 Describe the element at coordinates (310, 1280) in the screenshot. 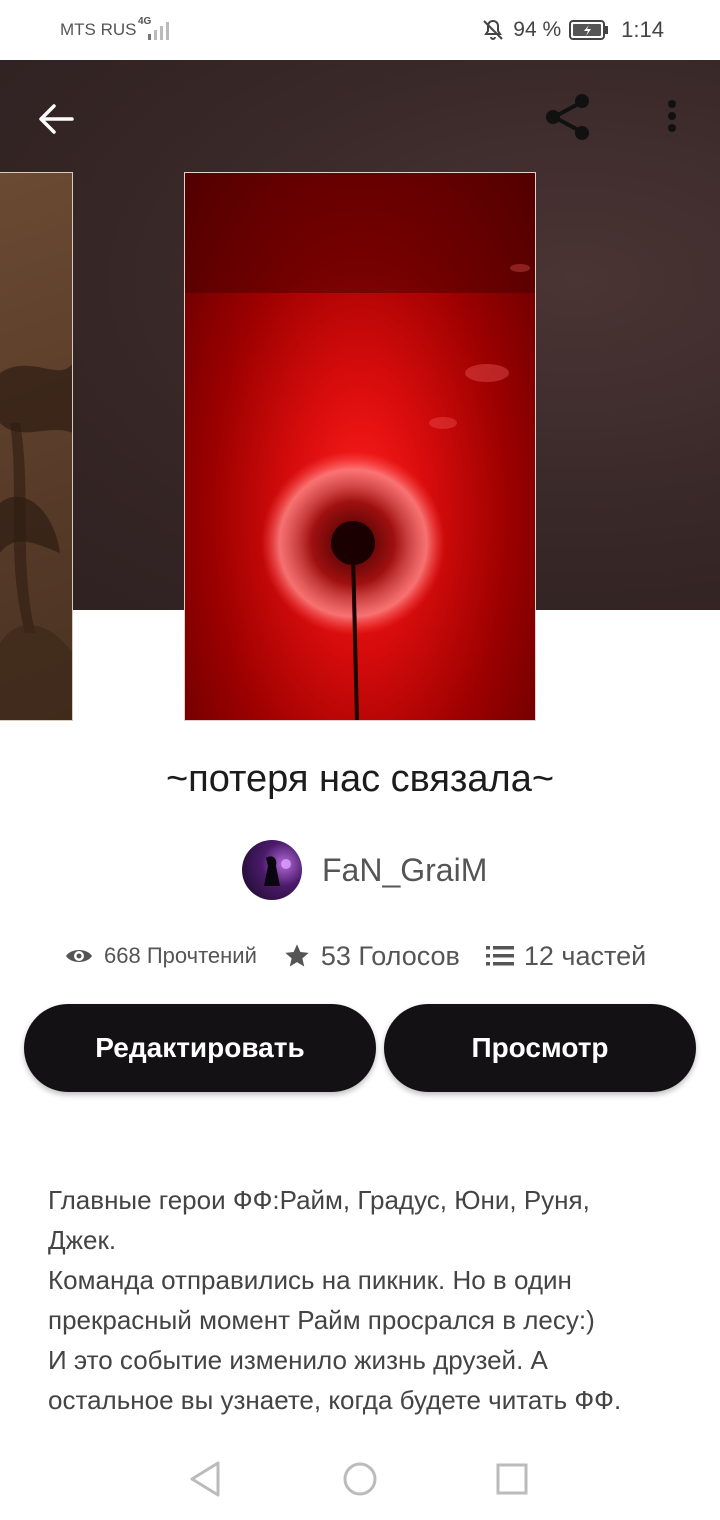

I see `description-line: Команда отправились на пикник. Но в один` at that location.